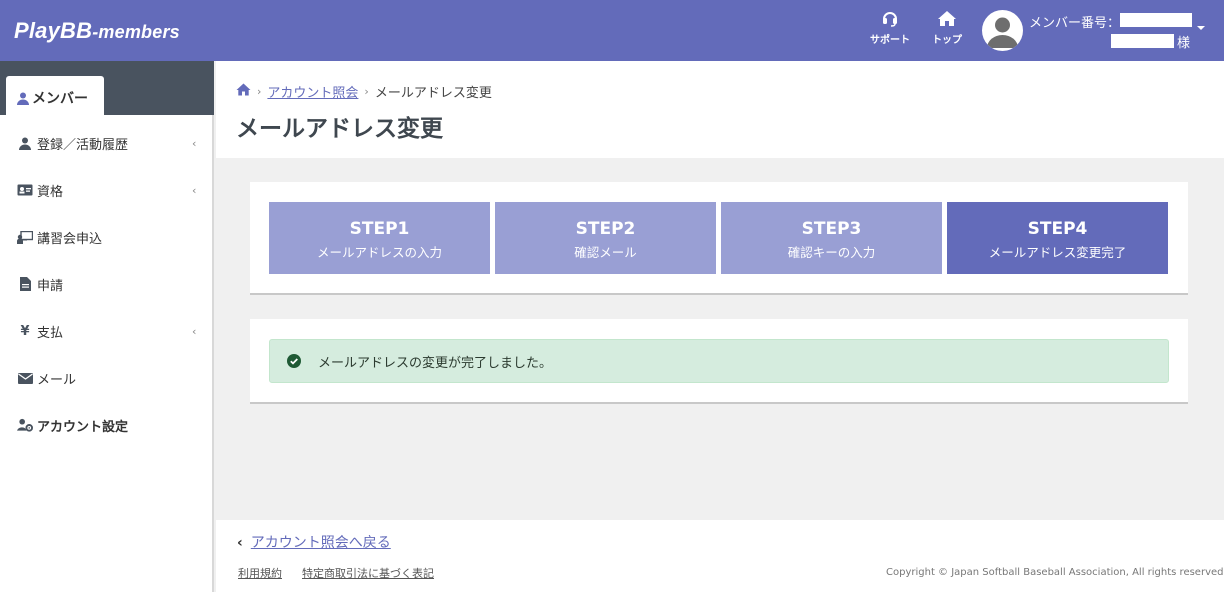 This screenshot has width=1224, height=592. Describe the element at coordinates (25, 190) in the screenshot. I see `id-card-icon` at that location.